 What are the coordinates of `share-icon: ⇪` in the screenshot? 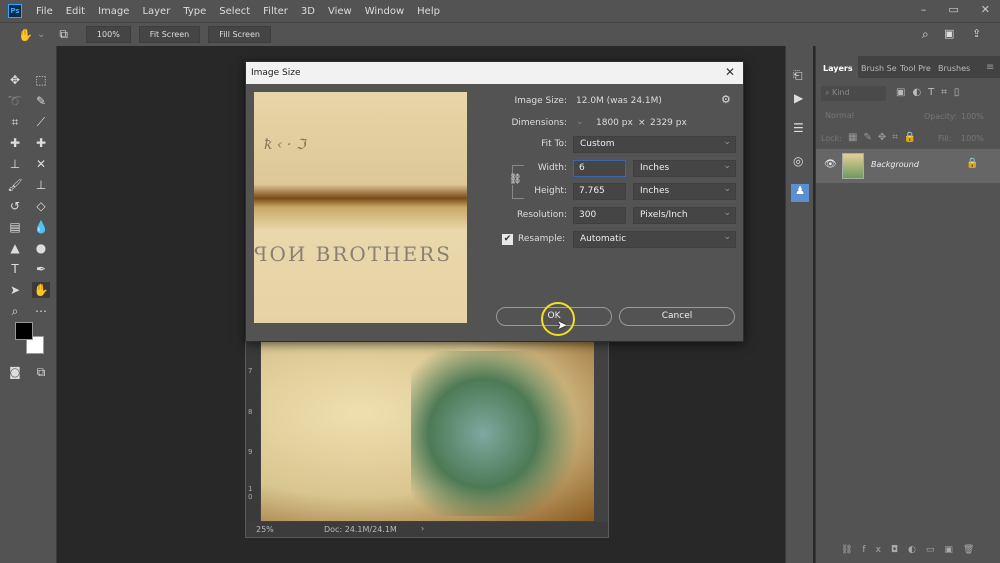 It's located at (976, 33).